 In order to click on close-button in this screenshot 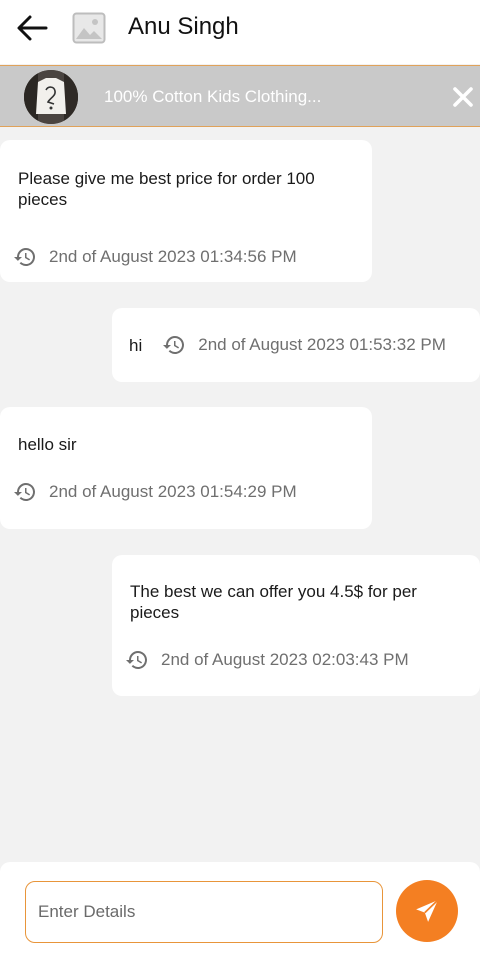, I will do `click(463, 97)`.